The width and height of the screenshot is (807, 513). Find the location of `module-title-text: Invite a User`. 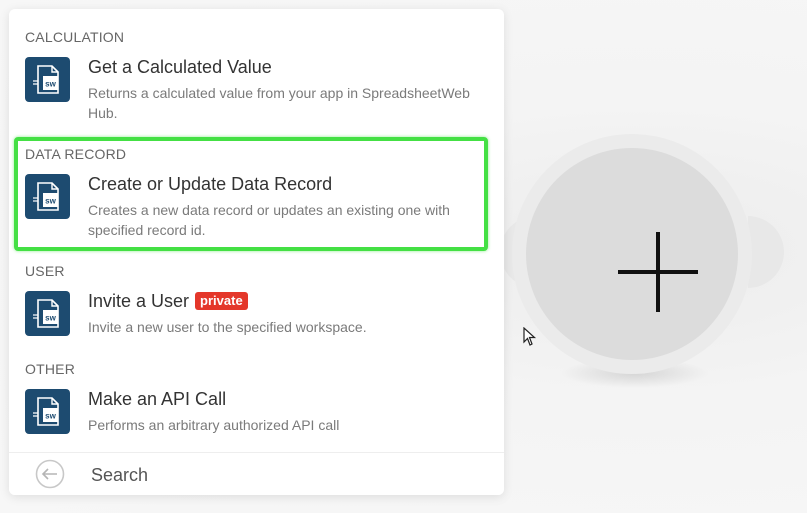

module-title-text: Invite a User is located at coordinates (139, 301).